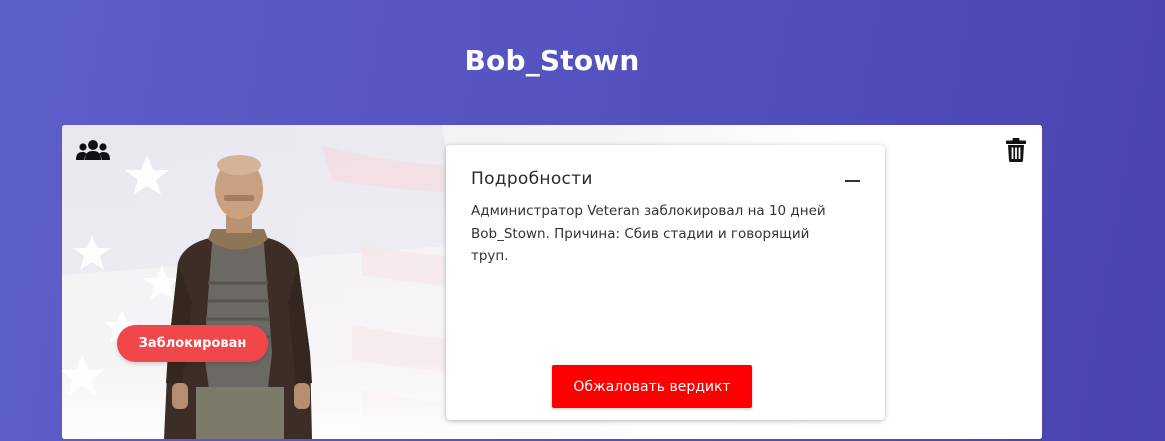 The image size is (1165, 441). Describe the element at coordinates (192, 343) in the screenshot. I see `status-badge: Заблокирован` at that location.